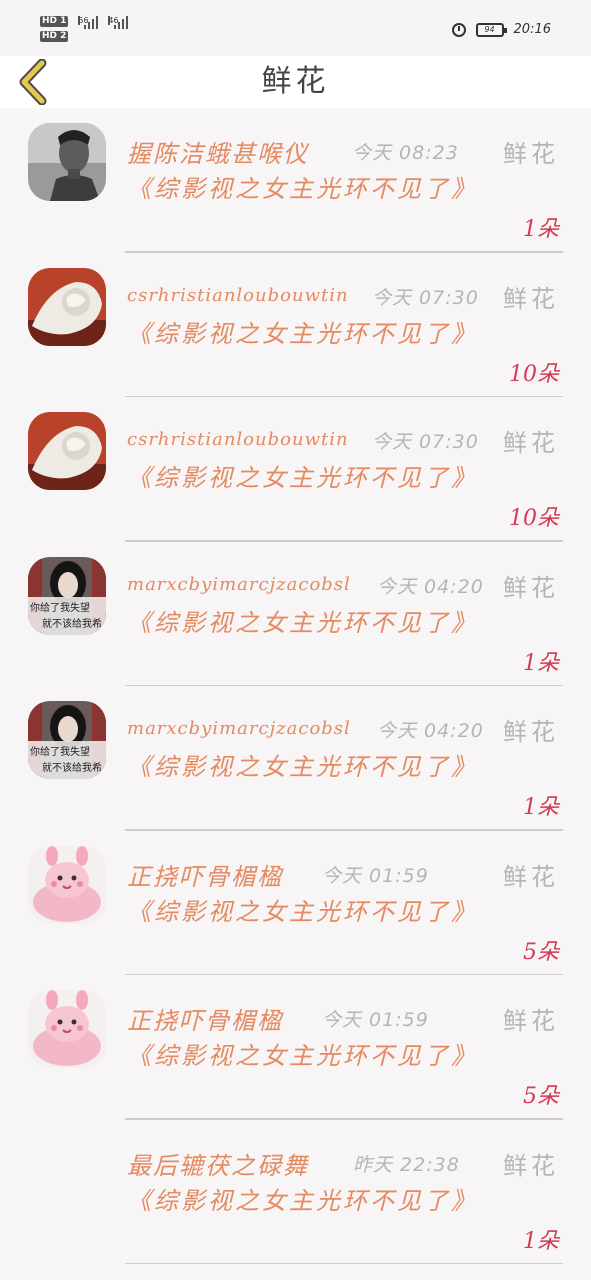  Describe the element at coordinates (54, 36) in the screenshot. I see `sim2-badge: HD 2` at that location.